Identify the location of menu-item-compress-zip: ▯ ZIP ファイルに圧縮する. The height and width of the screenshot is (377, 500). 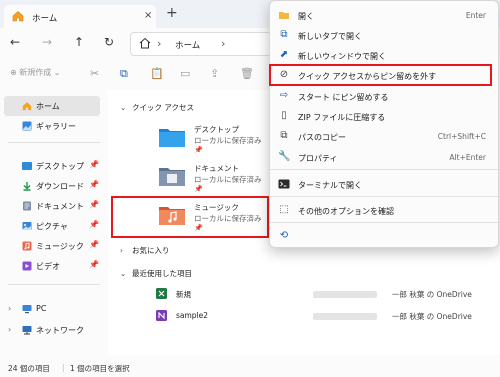
(384, 116).